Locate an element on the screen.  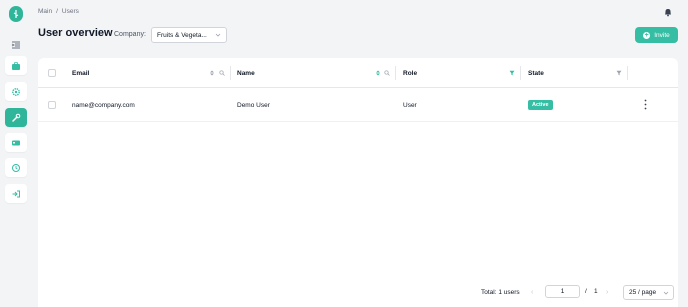
invite-button: + Invite is located at coordinates (656, 35).